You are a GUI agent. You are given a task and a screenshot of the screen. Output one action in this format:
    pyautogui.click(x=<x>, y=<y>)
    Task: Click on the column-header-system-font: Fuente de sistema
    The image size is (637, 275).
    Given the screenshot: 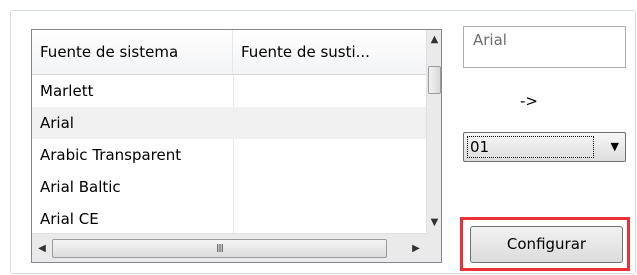 What is the action you would take?
    pyautogui.click(x=132, y=52)
    